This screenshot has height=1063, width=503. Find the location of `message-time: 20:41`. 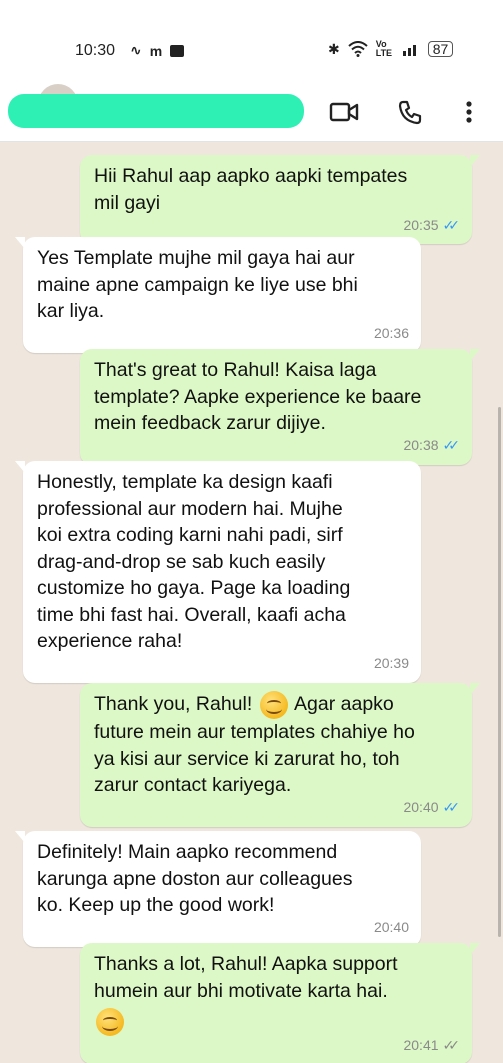

message-time: 20:41 is located at coordinates (421, 1044).